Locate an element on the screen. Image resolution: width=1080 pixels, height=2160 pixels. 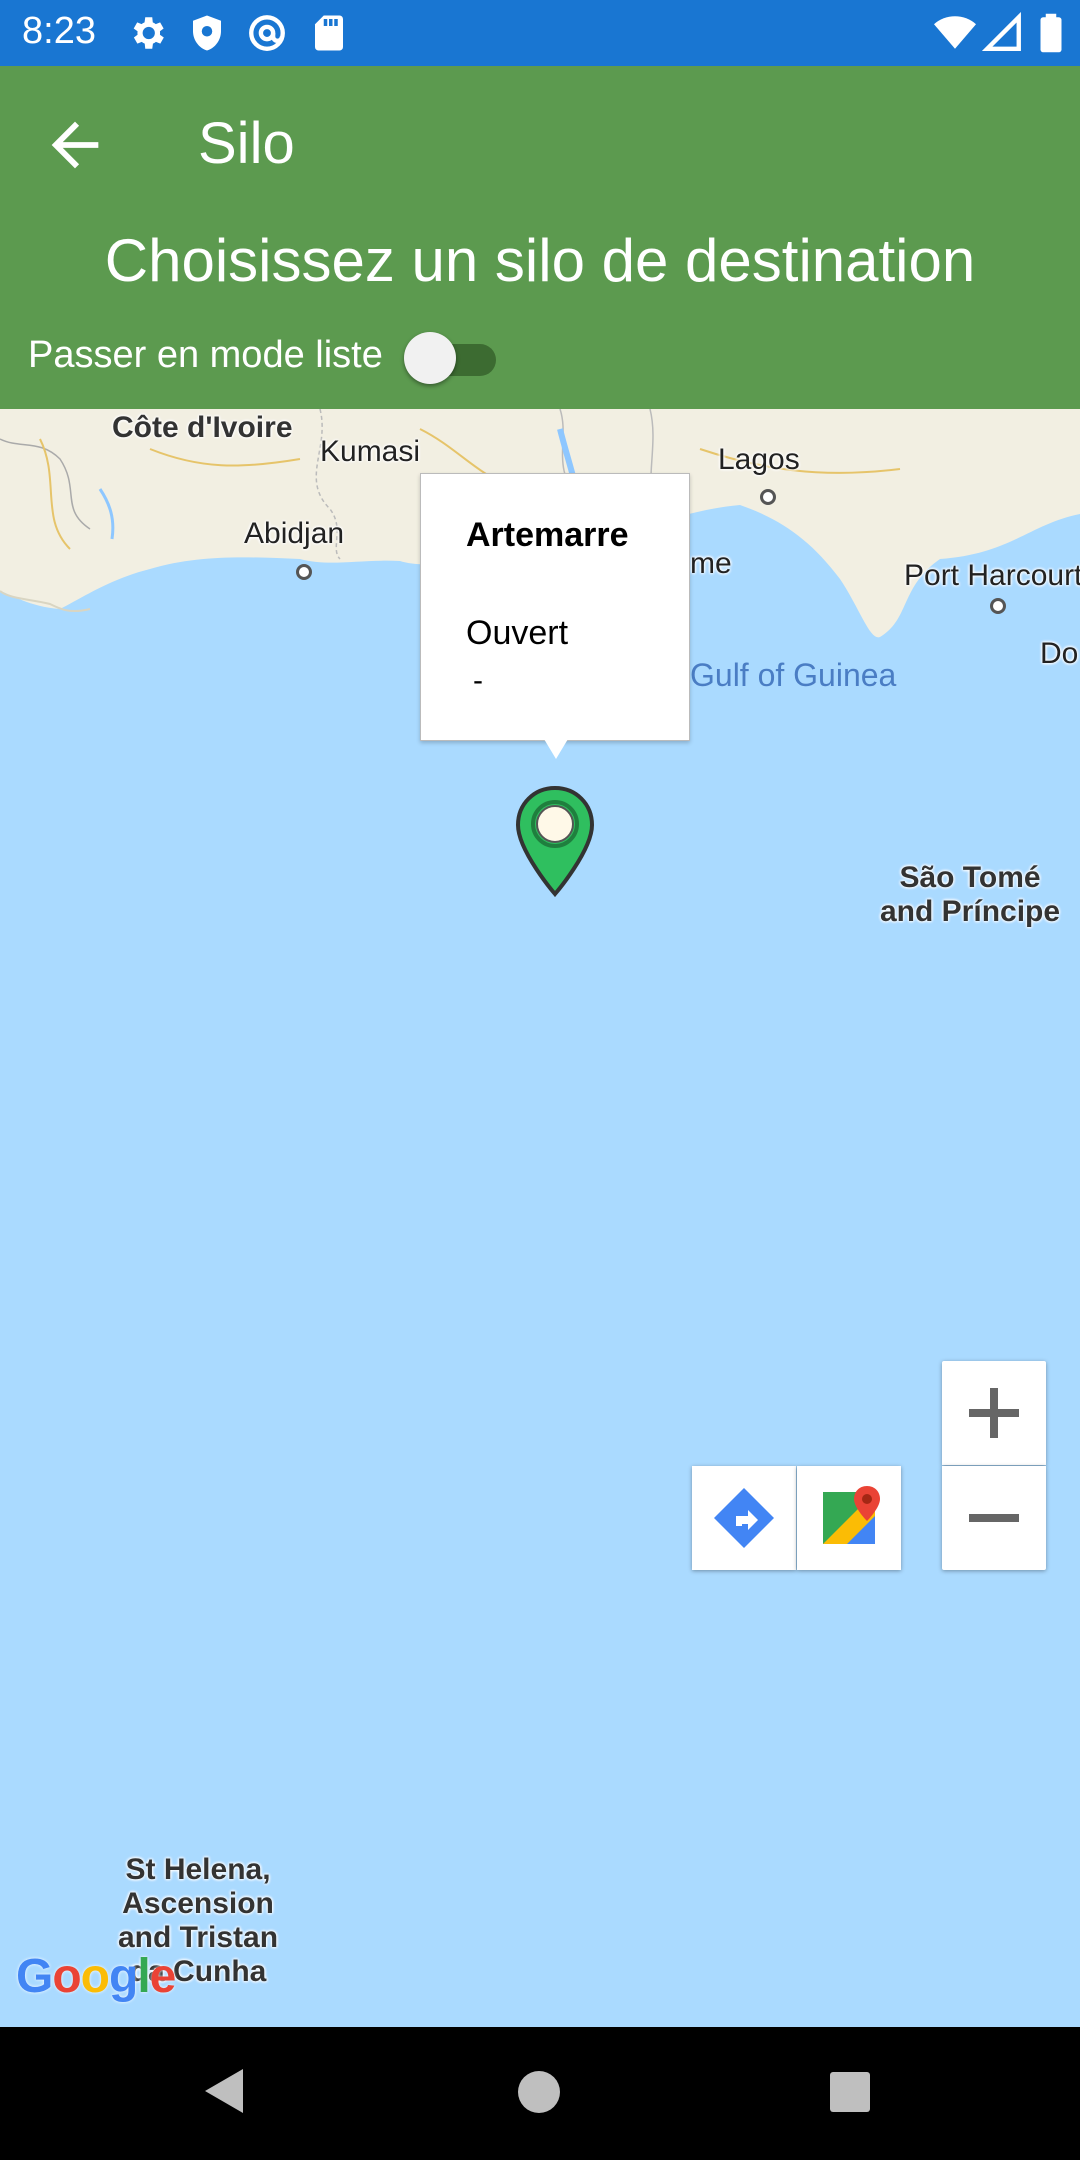
city-dot-port-harcourt is located at coordinates (998, 606).